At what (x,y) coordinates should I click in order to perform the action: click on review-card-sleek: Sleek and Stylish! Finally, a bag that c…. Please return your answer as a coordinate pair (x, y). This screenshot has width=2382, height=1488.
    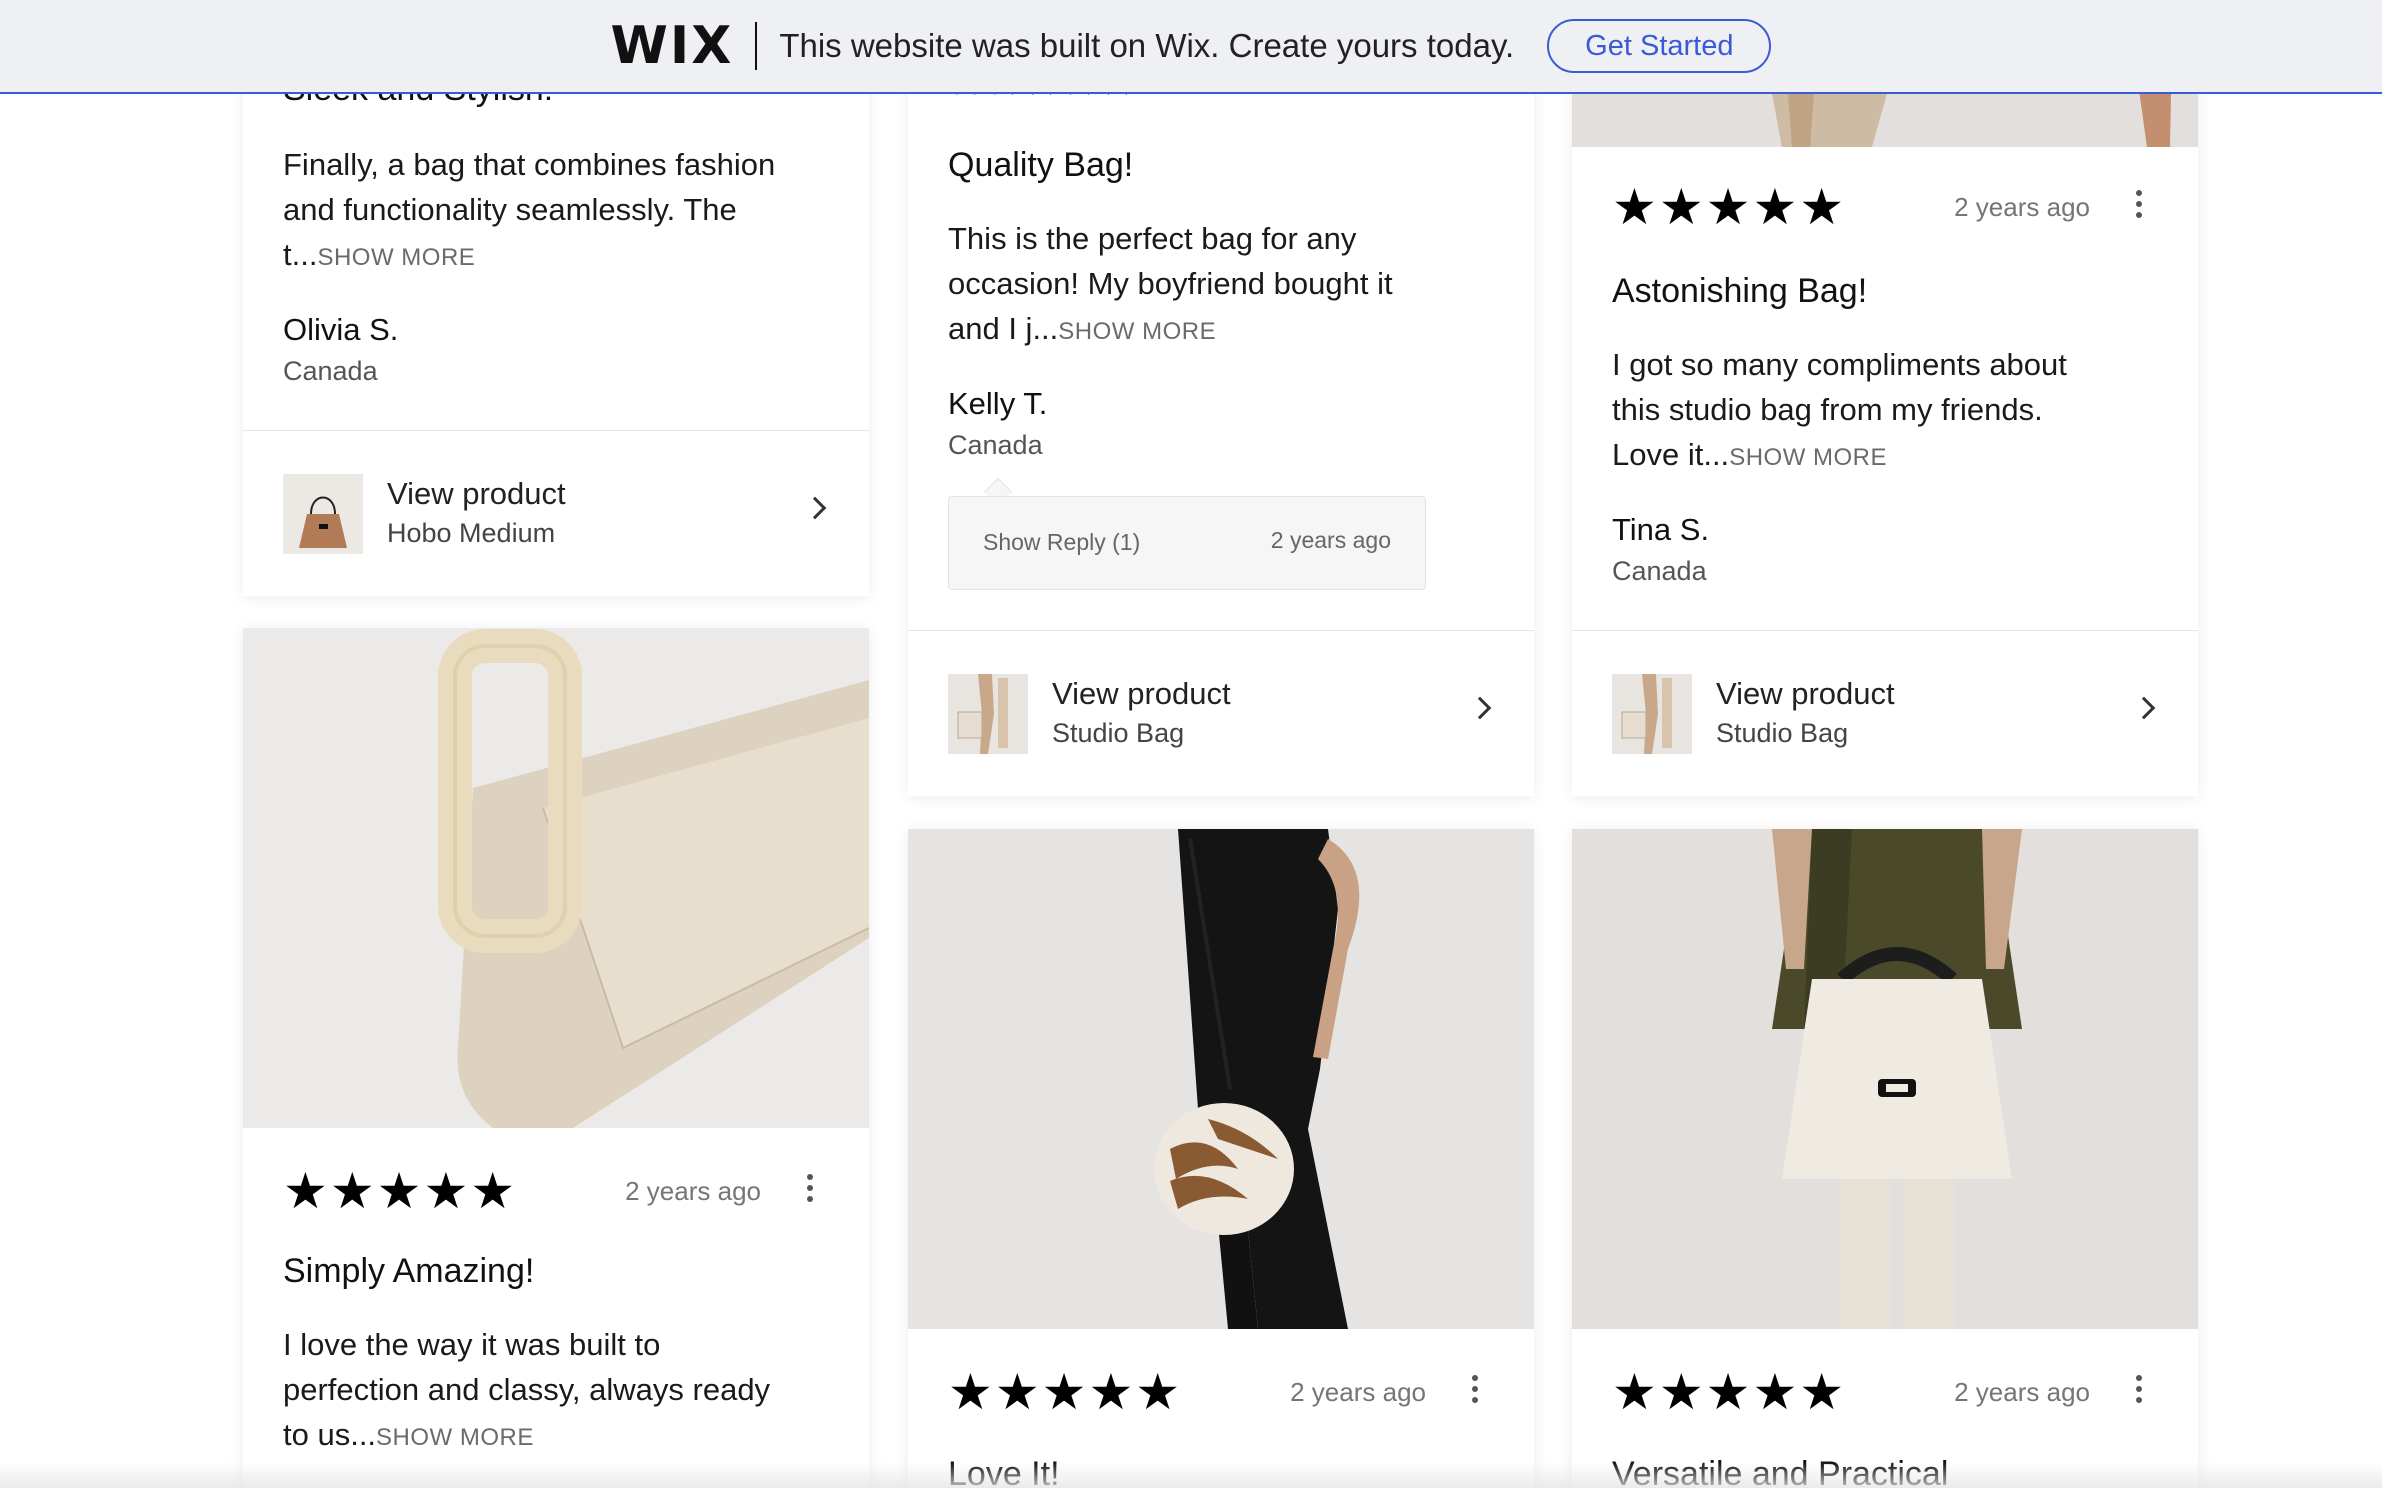
    Looking at the image, I should click on (556, 318).